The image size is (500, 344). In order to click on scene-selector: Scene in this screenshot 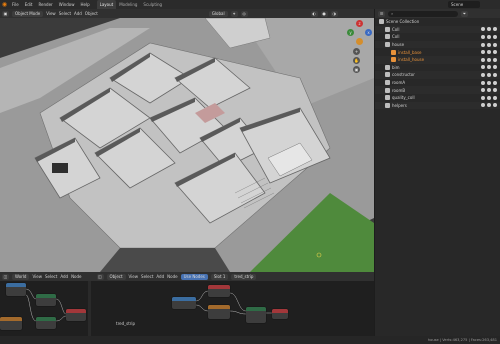, I will do `click(464, 4)`.